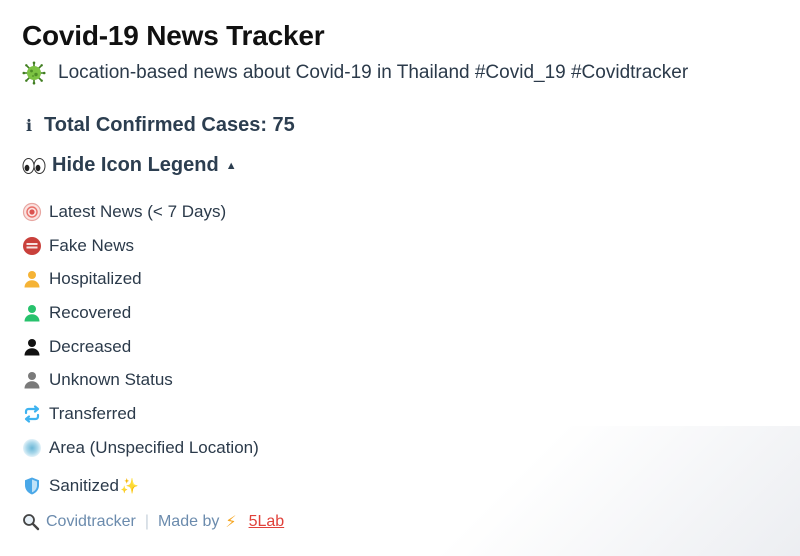 The height and width of the screenshot is (556, 800). I want to click on shield-icon, so click(32, 486).